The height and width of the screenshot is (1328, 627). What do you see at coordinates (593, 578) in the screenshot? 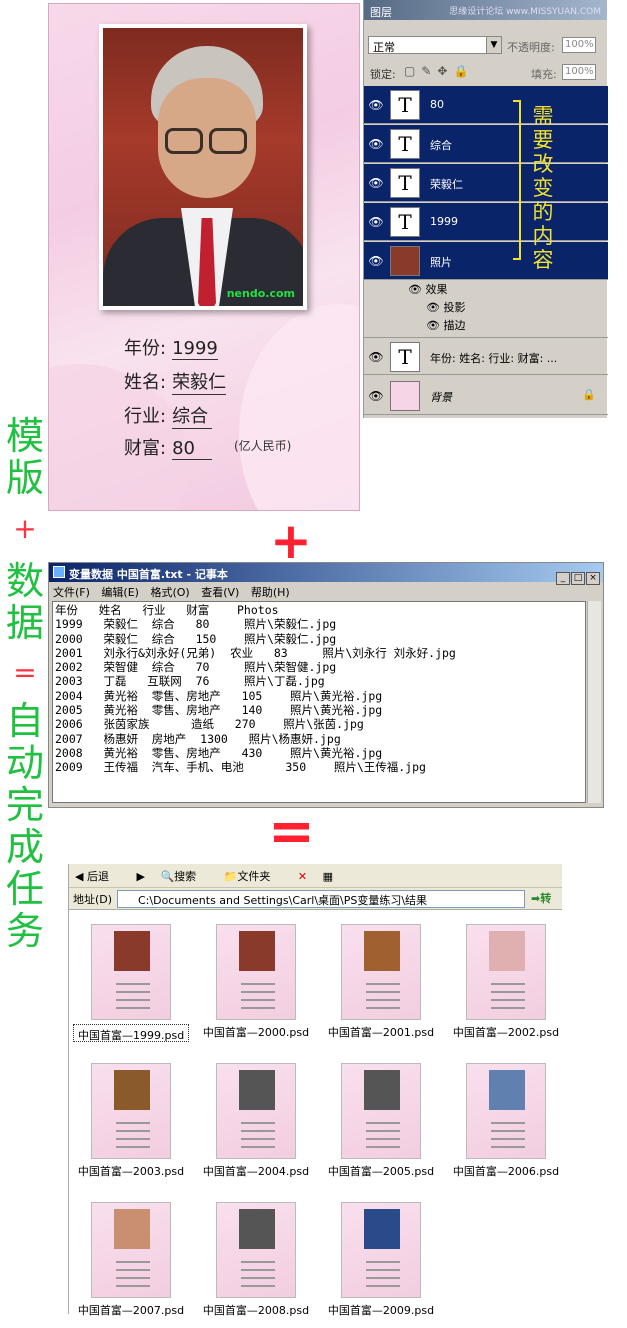
I see `close-icon: ×` at bounding box center [593, 578].